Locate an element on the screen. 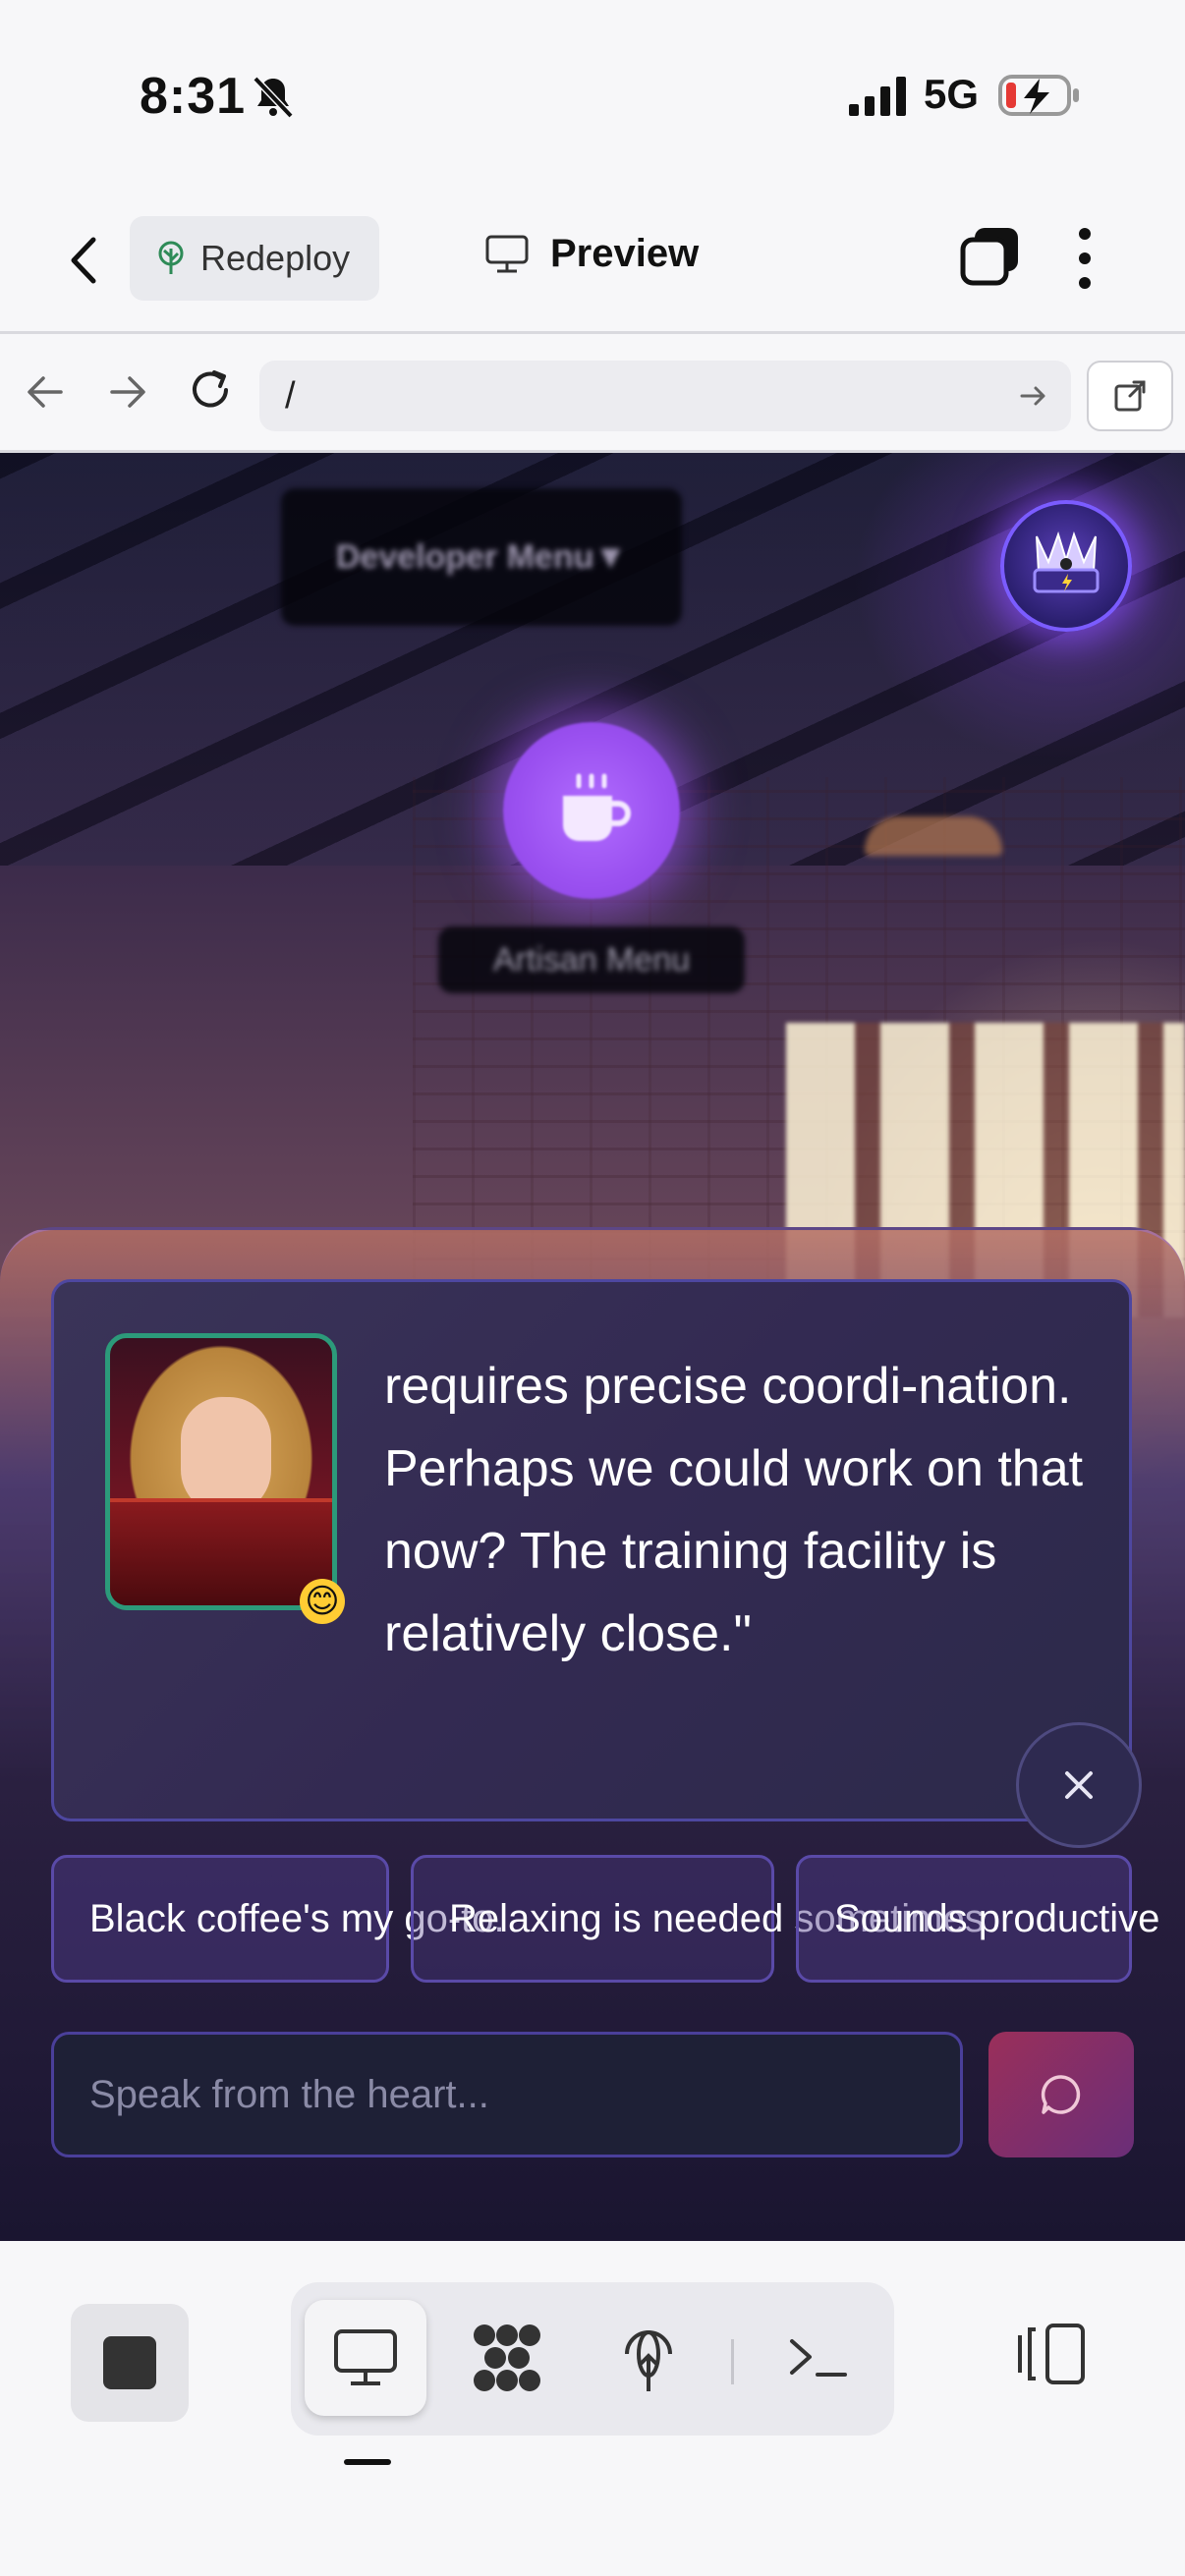 The width and height of the screenshot is (1185, 2576). artisan-menu-coffee-button is located at coordinates (592, 810).